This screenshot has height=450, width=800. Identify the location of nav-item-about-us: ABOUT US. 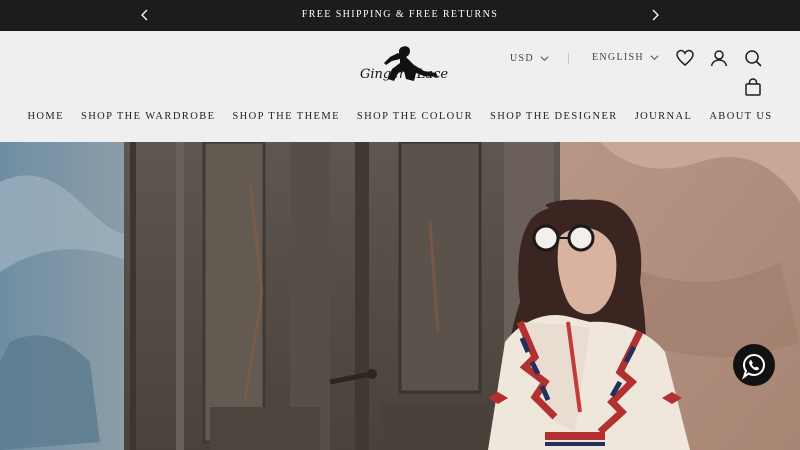
(740, 116).